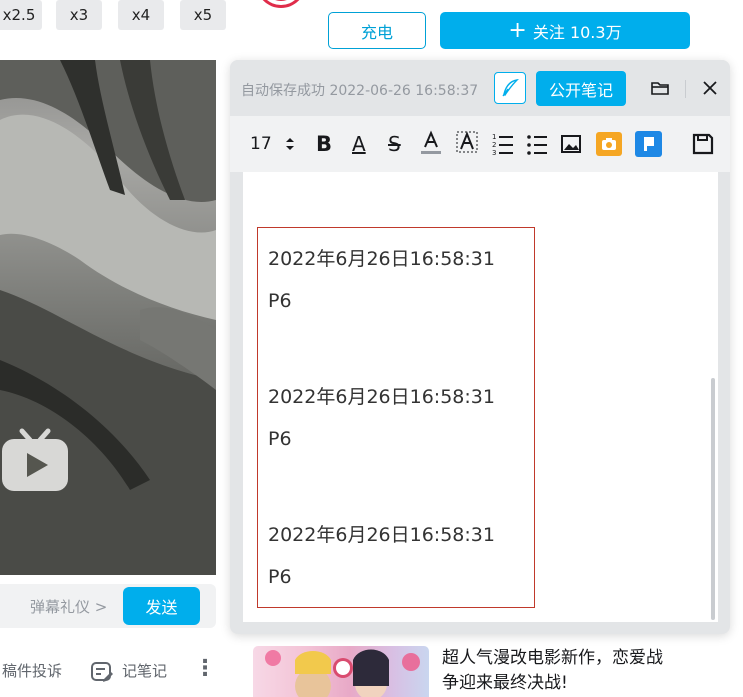 This screenshot has width=743, height=697. I want to click on speed-option: x2.5, so click(21, 15).